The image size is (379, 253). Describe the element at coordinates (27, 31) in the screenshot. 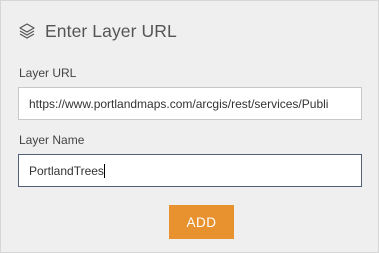

I see `layers-icon` at that location.